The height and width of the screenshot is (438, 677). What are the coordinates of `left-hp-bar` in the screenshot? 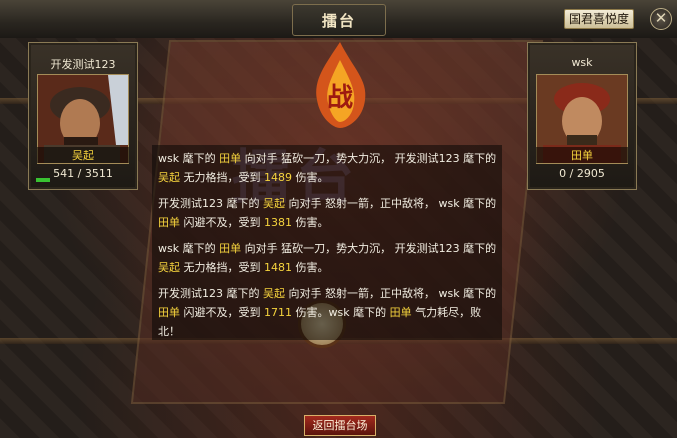 It's located at (43, 180).